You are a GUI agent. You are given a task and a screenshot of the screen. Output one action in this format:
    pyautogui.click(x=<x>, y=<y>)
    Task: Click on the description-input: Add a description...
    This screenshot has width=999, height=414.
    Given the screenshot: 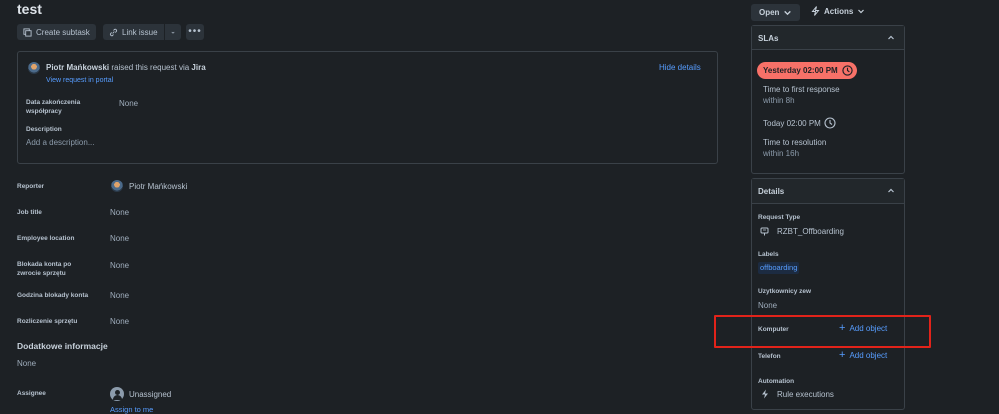 What is the action you would take?
    pyautogui.click(x=60, y=142)
    